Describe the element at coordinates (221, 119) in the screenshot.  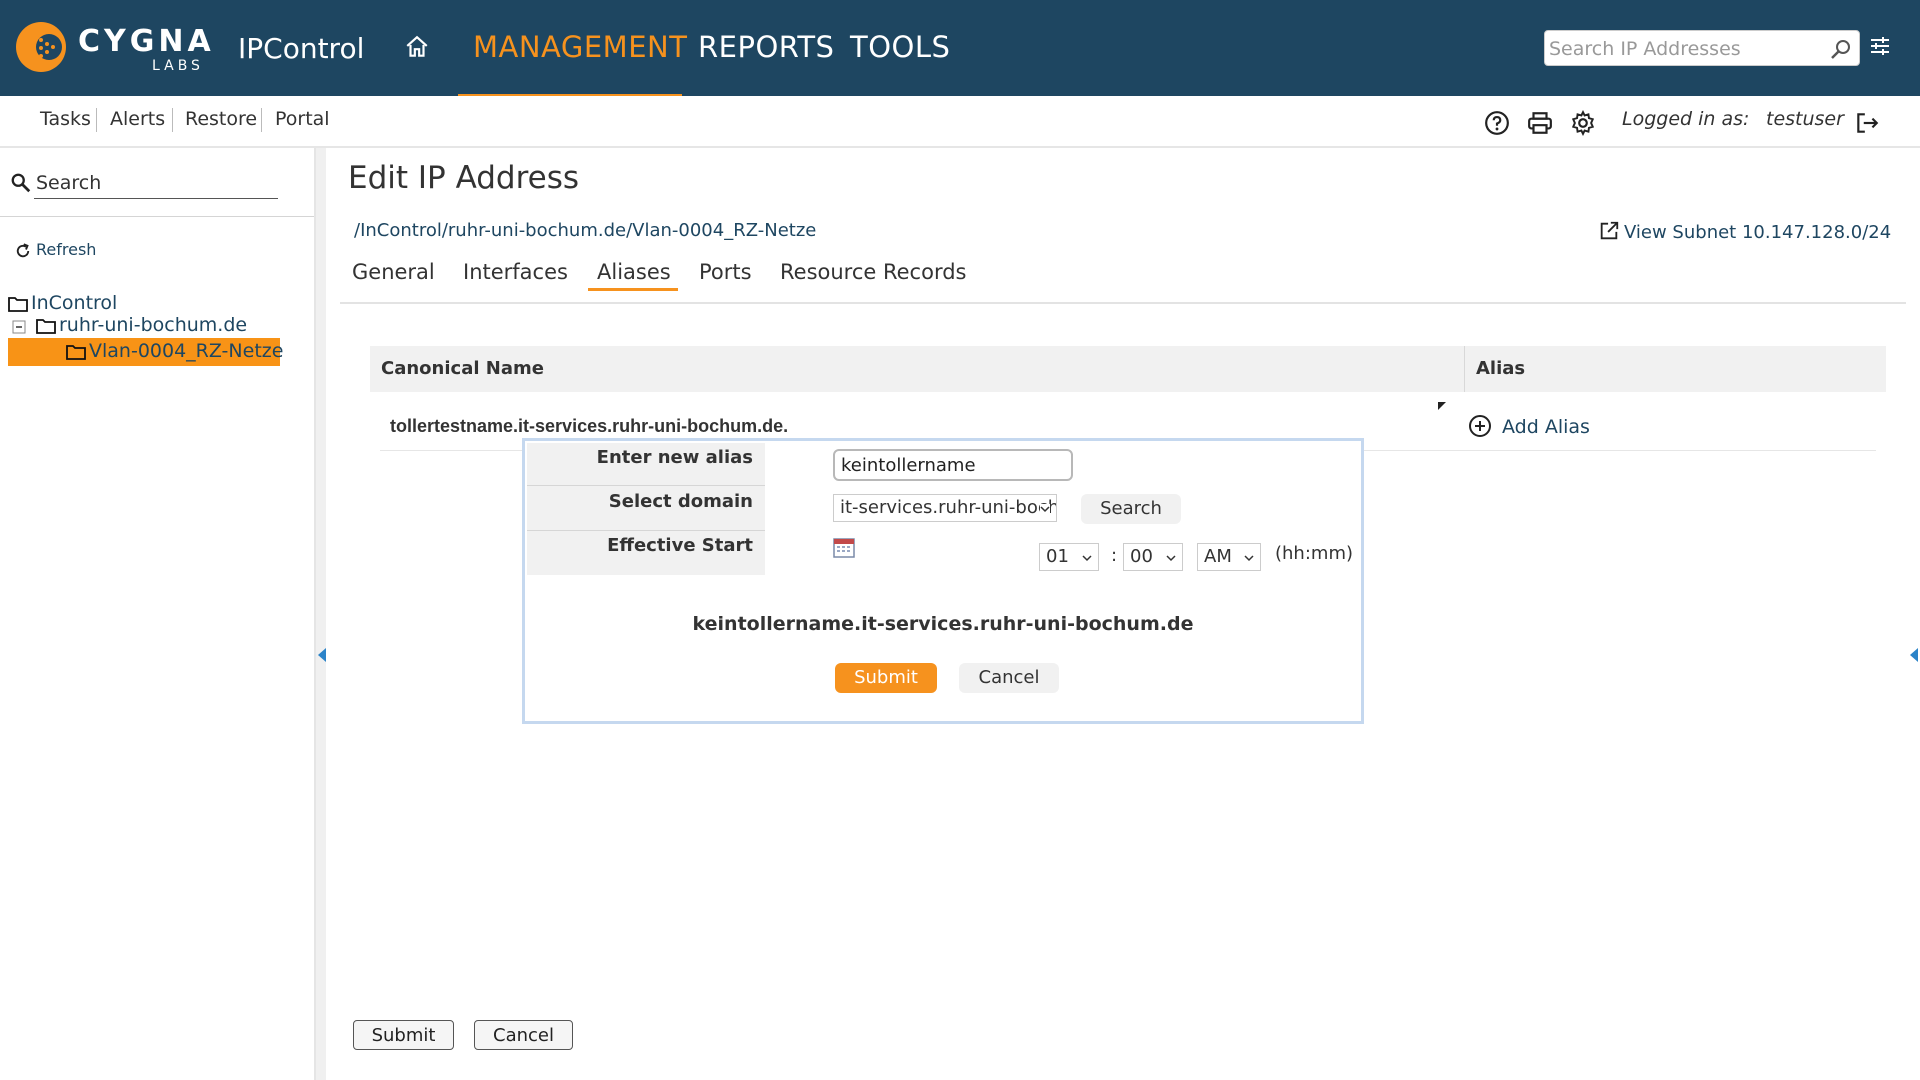
I see `link-restore: Restore` at that location.